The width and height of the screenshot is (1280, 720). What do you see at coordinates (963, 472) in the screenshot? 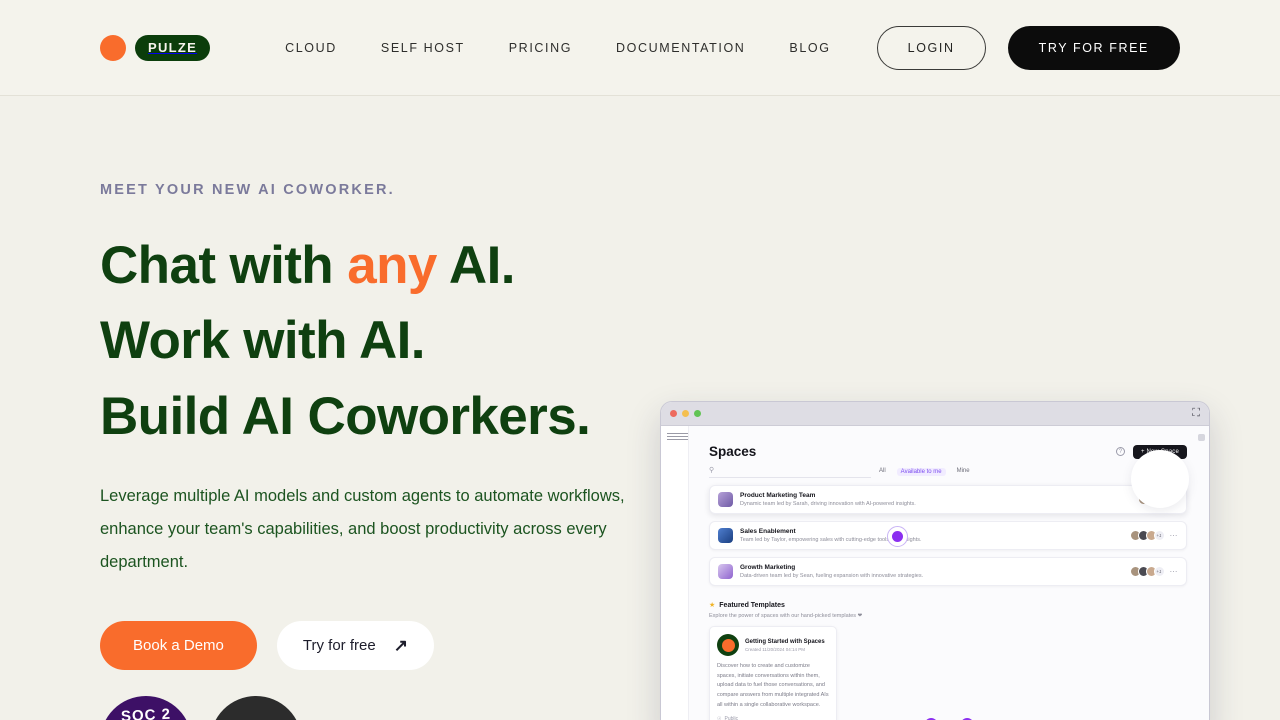
I see `filter-tab-mine: Mine` at bounding box center [963, 472].